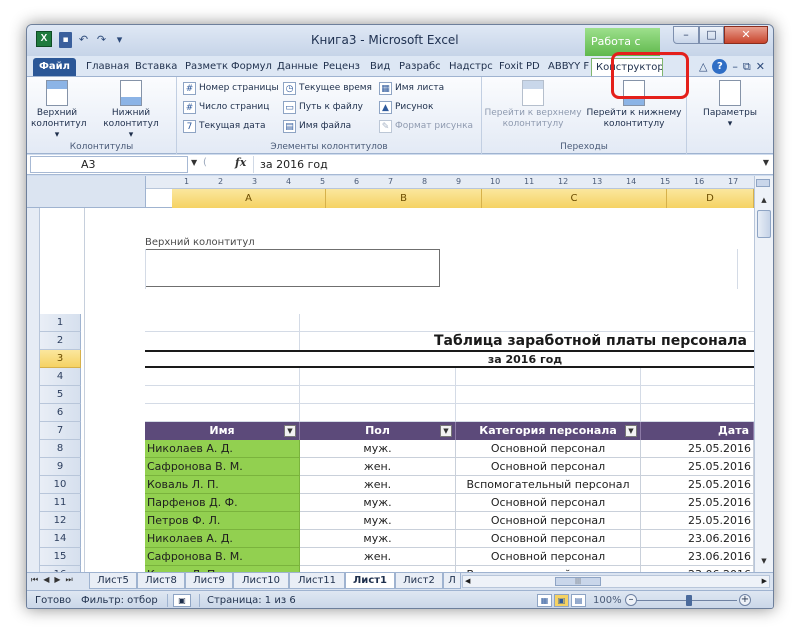 The height and width of the screenshot is (638, 800). I want to click on sheet-tab: Лист9, so click(209, 581).